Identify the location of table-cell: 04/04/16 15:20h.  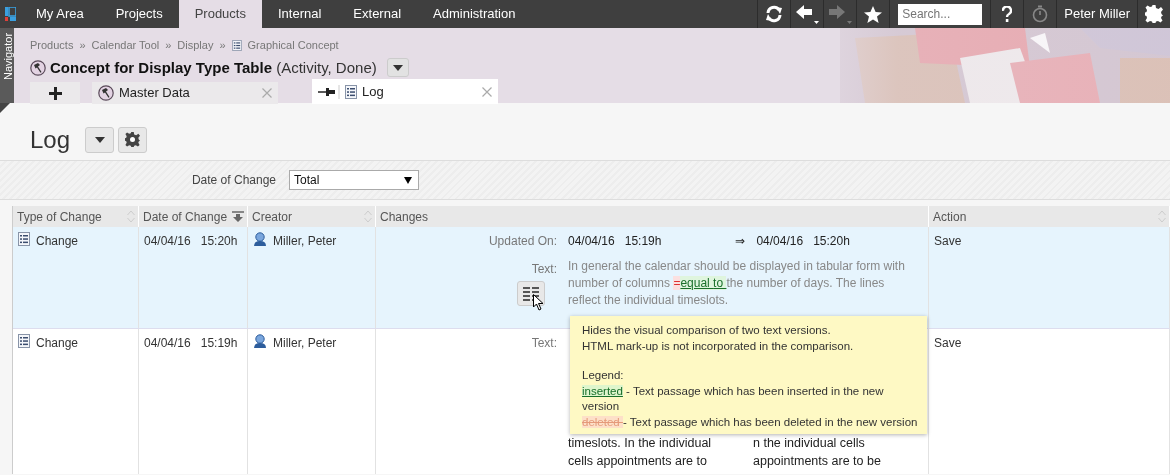
(191, 241).